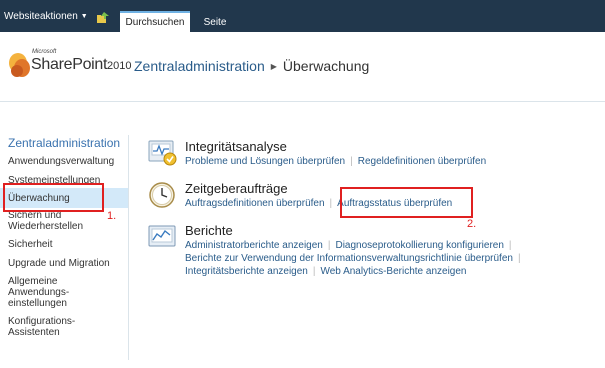 The width and height of the screenshot is (605, 368). I want to click on section-title-health-analyzer: Integritätsanalyse, so click(236, 146).